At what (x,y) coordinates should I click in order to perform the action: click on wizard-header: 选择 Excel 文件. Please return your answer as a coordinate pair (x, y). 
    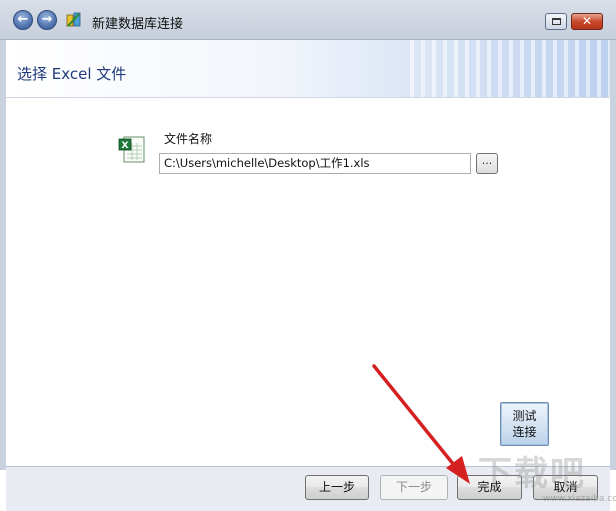
    Looking at the image, I should click on (308, 69).